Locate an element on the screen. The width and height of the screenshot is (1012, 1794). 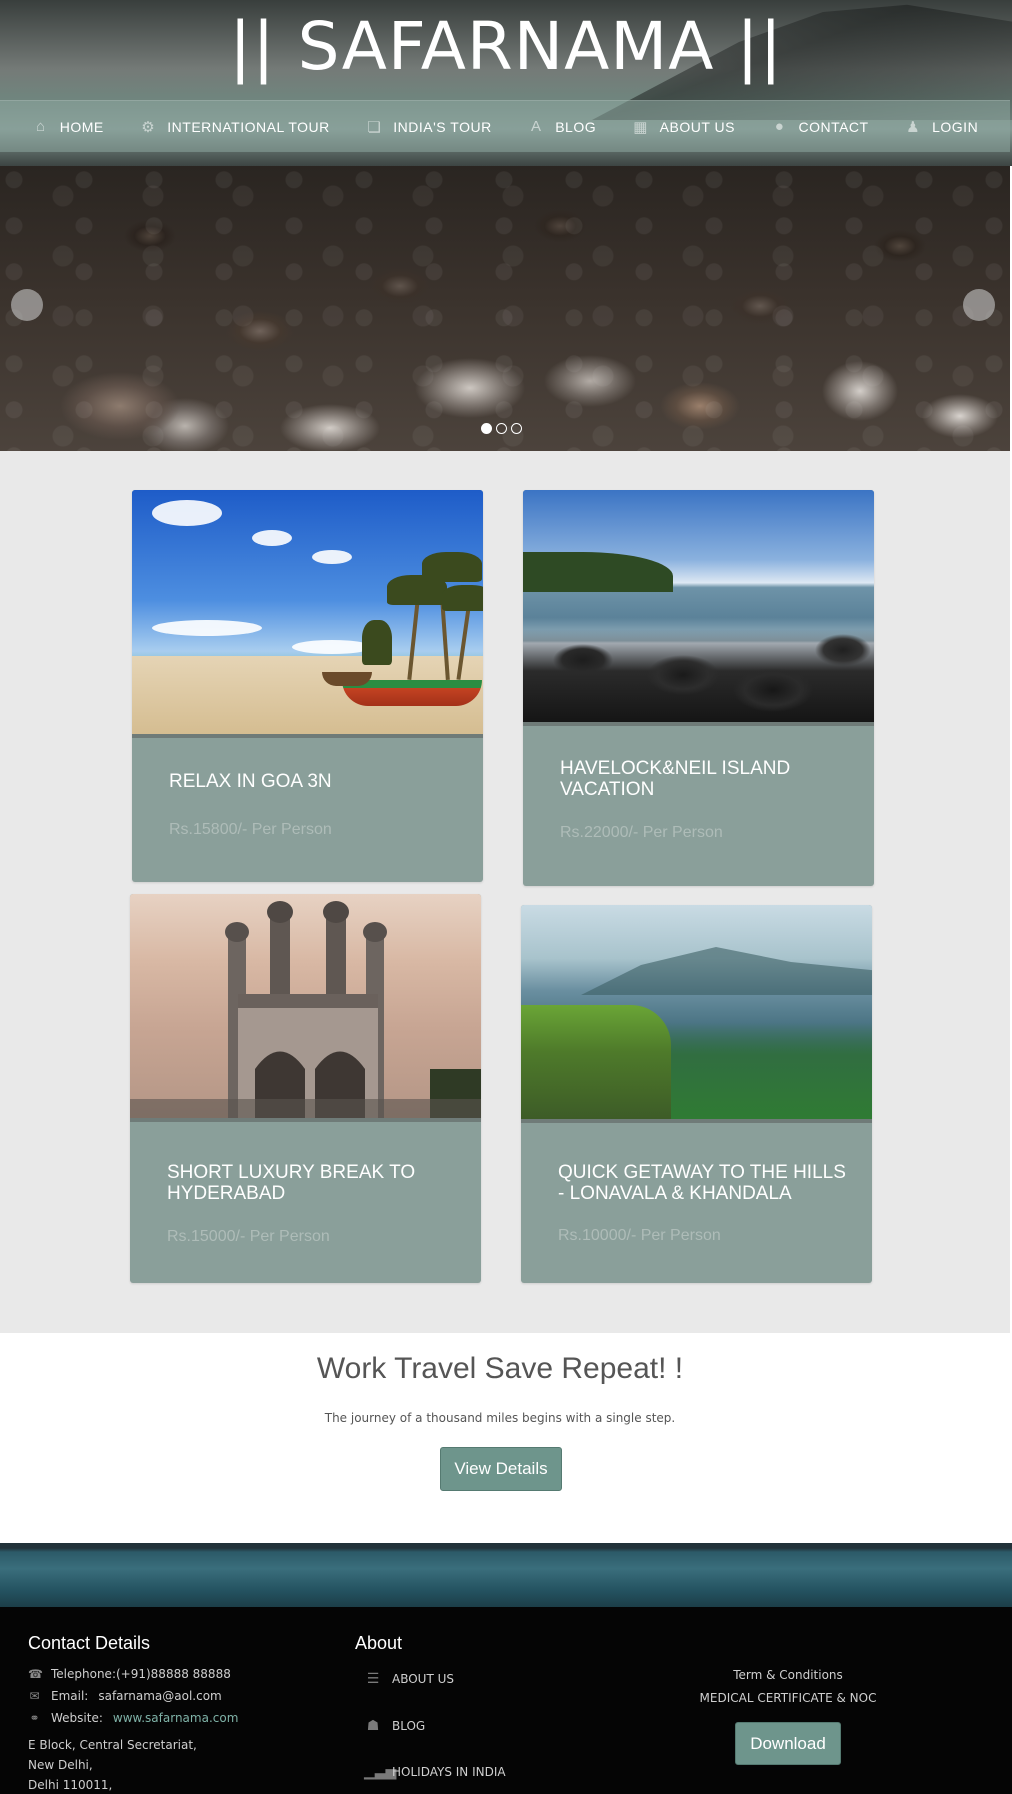
medical-certificate-link: MEDICAL CERTIFICATE & NOC is located at coordinates (788, 1698).